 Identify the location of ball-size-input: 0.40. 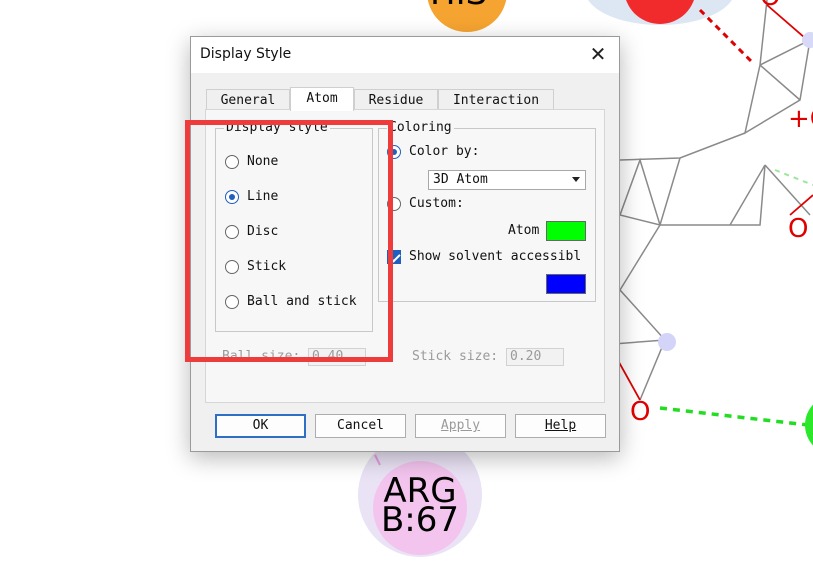
(337, 357).